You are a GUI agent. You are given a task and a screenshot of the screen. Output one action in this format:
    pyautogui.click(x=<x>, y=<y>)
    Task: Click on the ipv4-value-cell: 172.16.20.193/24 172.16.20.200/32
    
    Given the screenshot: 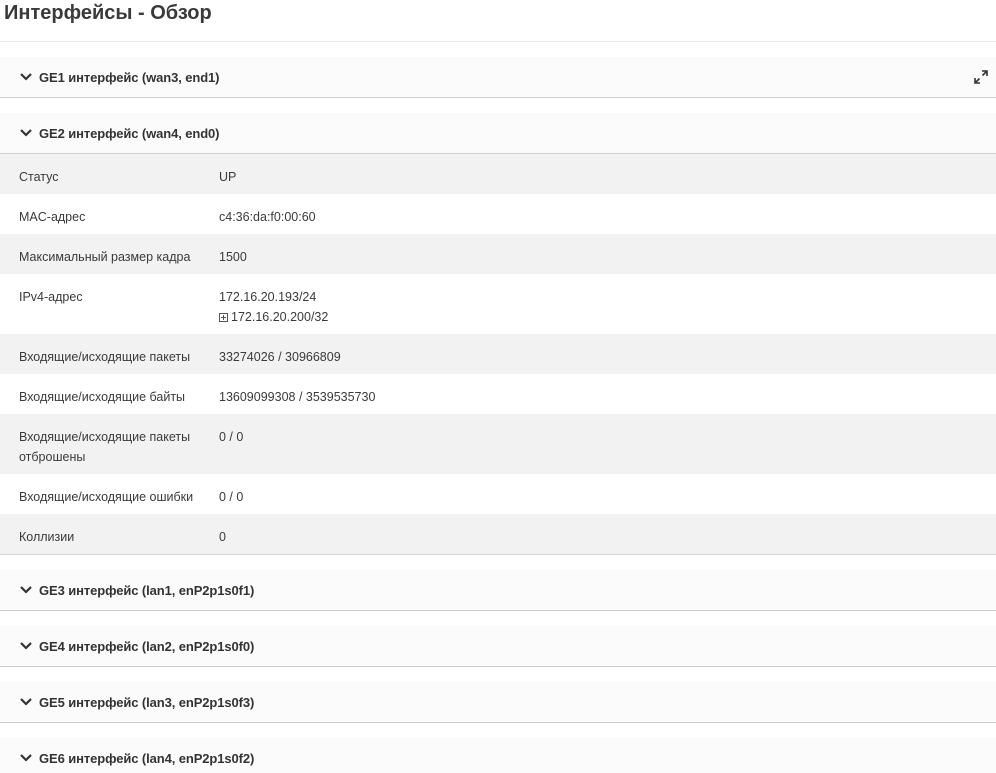 What is the action you would take?
    pyautogui.click(x=607, y=304)
    